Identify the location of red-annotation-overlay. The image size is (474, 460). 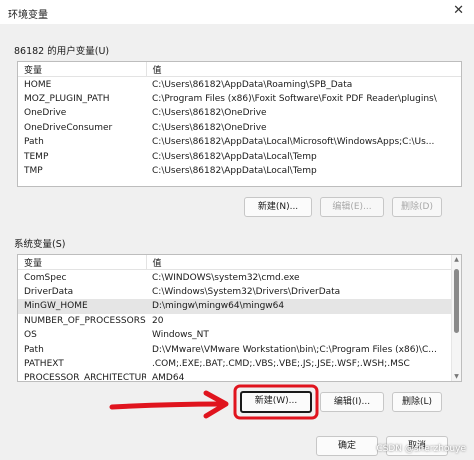
(214, 402).